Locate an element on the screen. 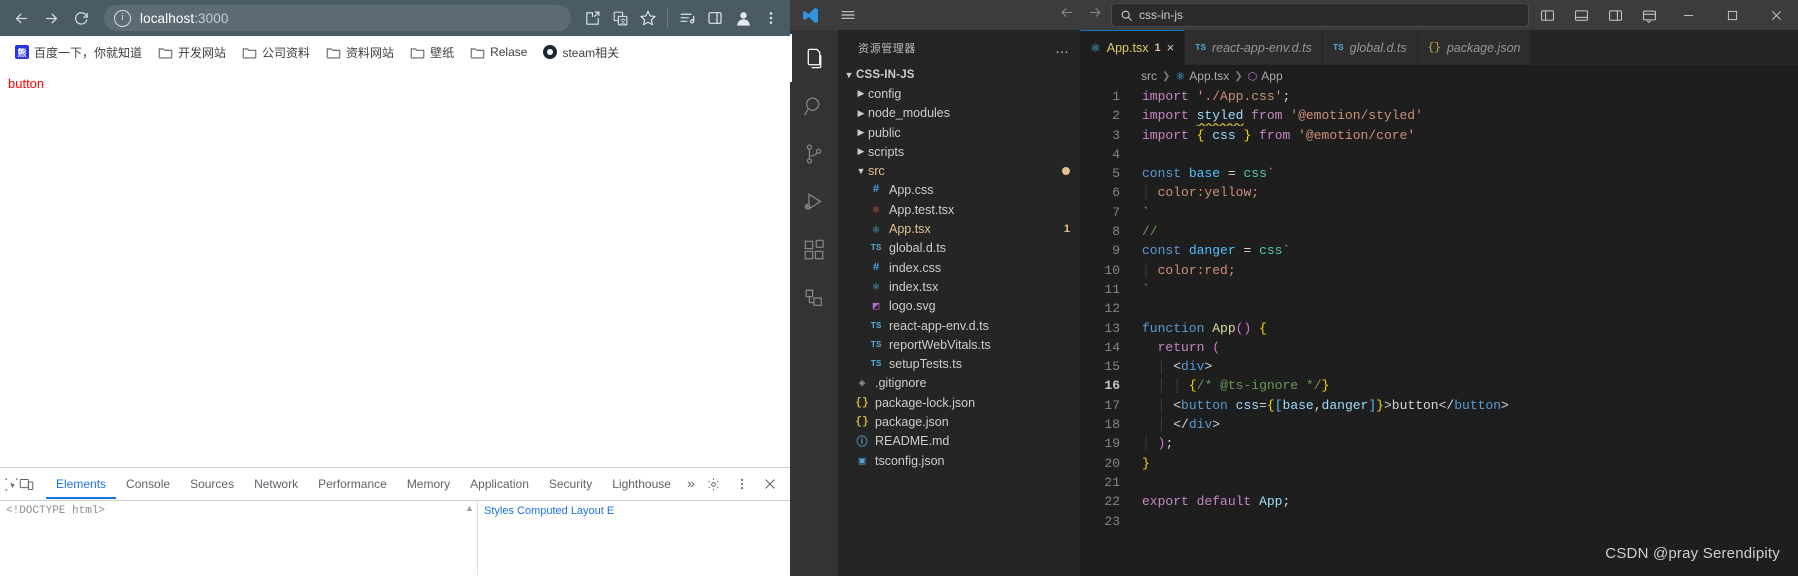 The height and width of the screenshot is (576, 1798). breadcrumb-item-app-symbol: ⬡ App is located at coordinates (1265, 76).